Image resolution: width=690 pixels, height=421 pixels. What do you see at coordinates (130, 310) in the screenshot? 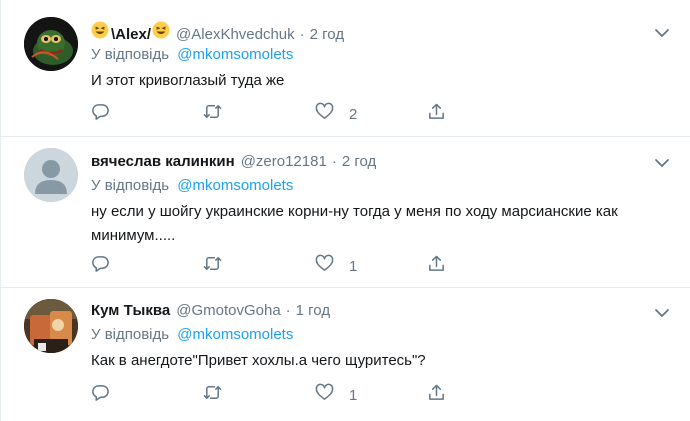
I see `display-name: Кум Тыква` at bounding box center [130, 310].